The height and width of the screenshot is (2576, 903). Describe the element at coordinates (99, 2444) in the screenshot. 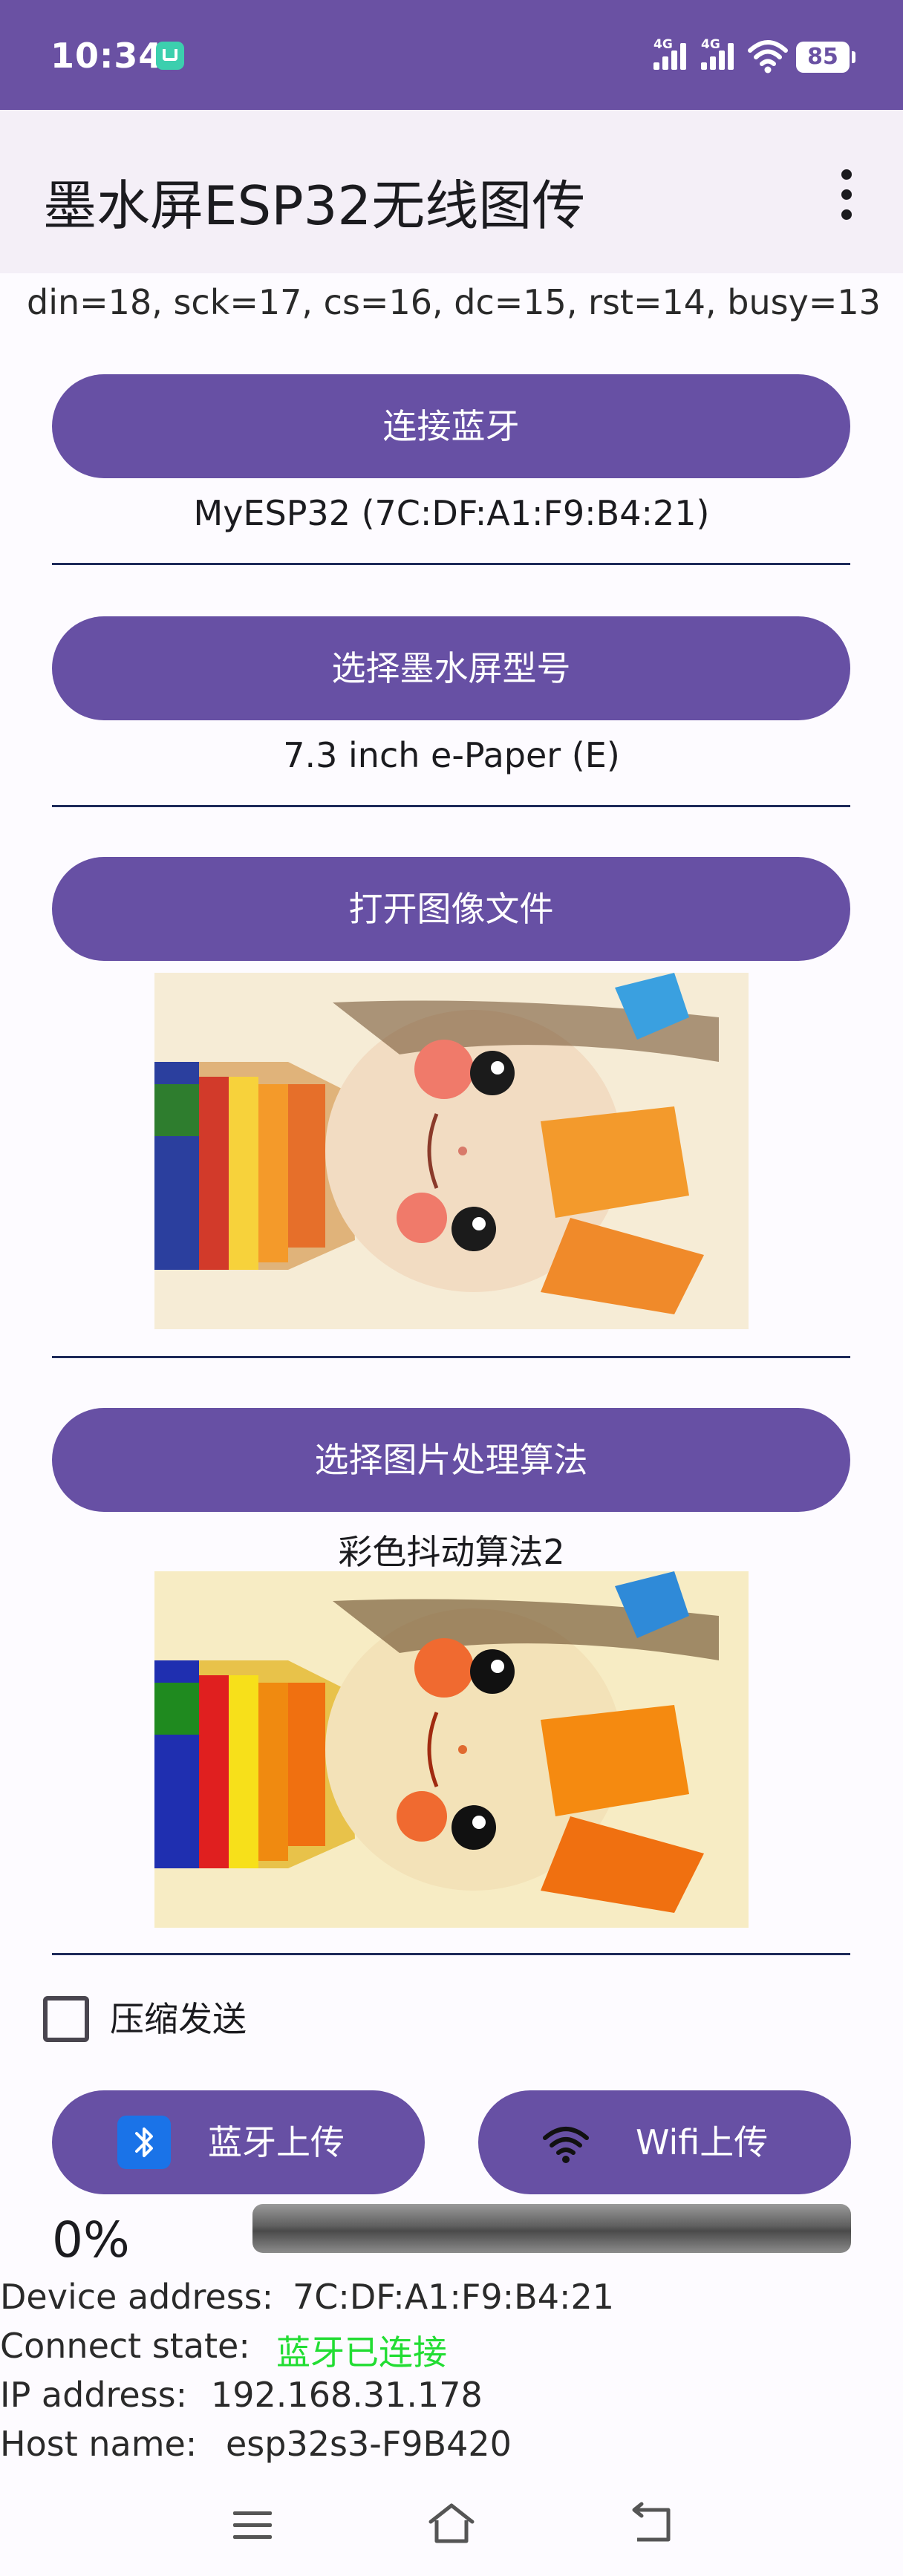

I see `host-name-label: Host name:` at that location.